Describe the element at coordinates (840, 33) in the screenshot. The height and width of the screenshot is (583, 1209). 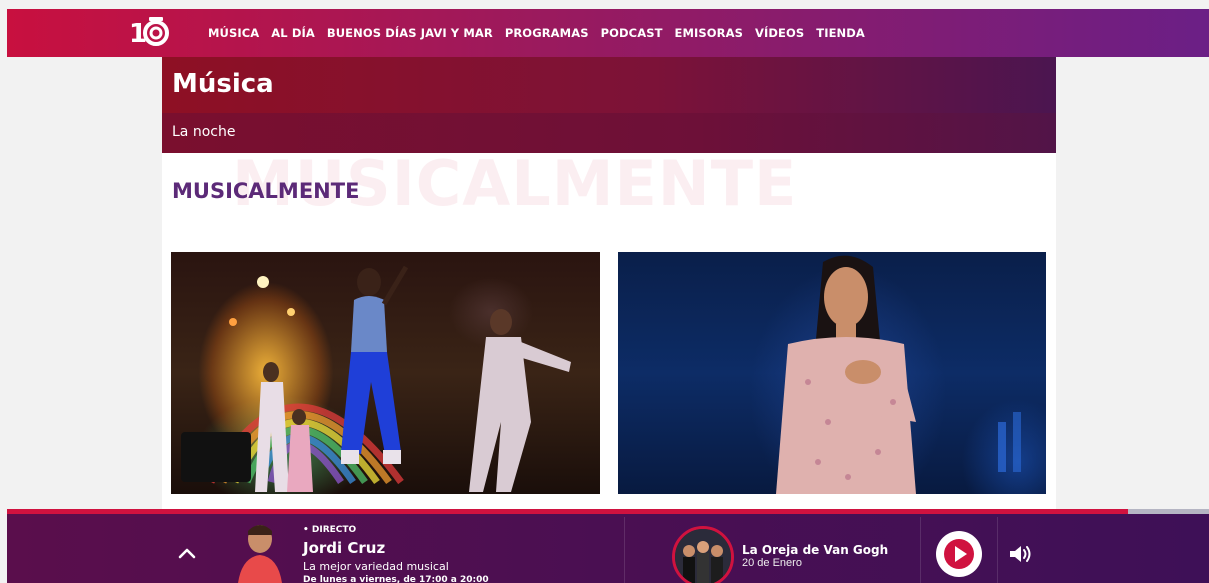
I see `nav-item-tienda: TIENDA` at that location.